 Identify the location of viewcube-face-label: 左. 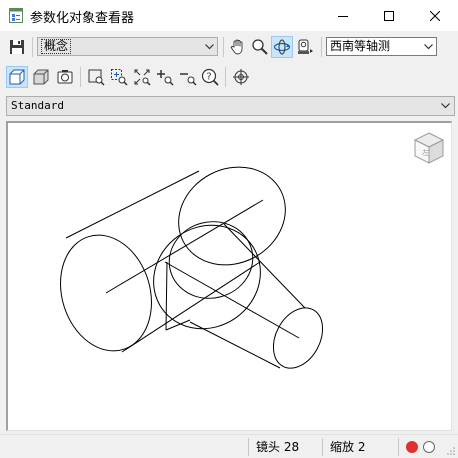
(425, 152).